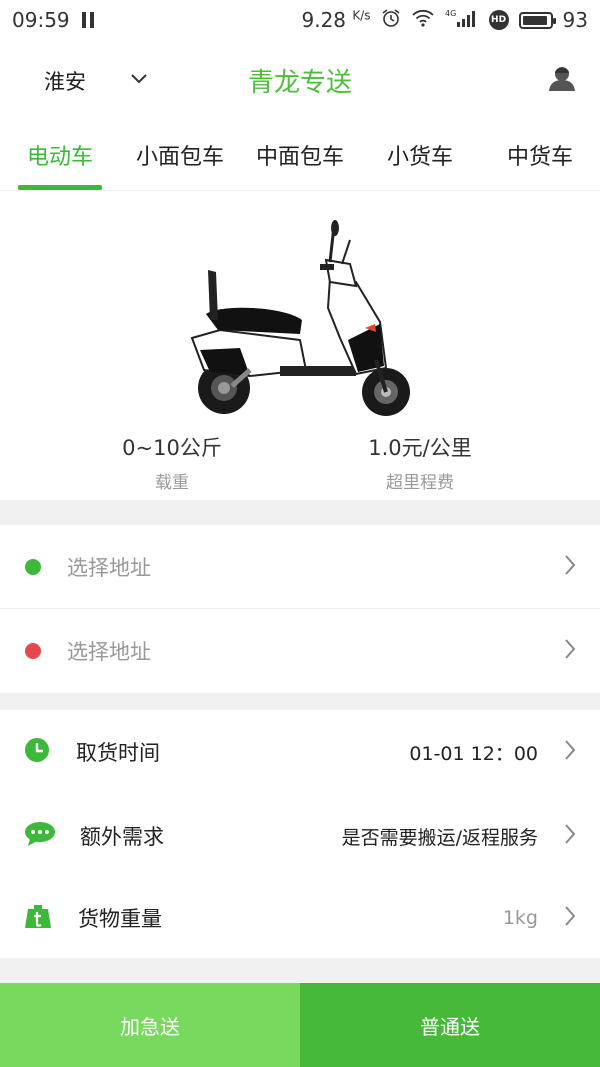  I want to click on pickup-dot-icon, so click(33, 566).